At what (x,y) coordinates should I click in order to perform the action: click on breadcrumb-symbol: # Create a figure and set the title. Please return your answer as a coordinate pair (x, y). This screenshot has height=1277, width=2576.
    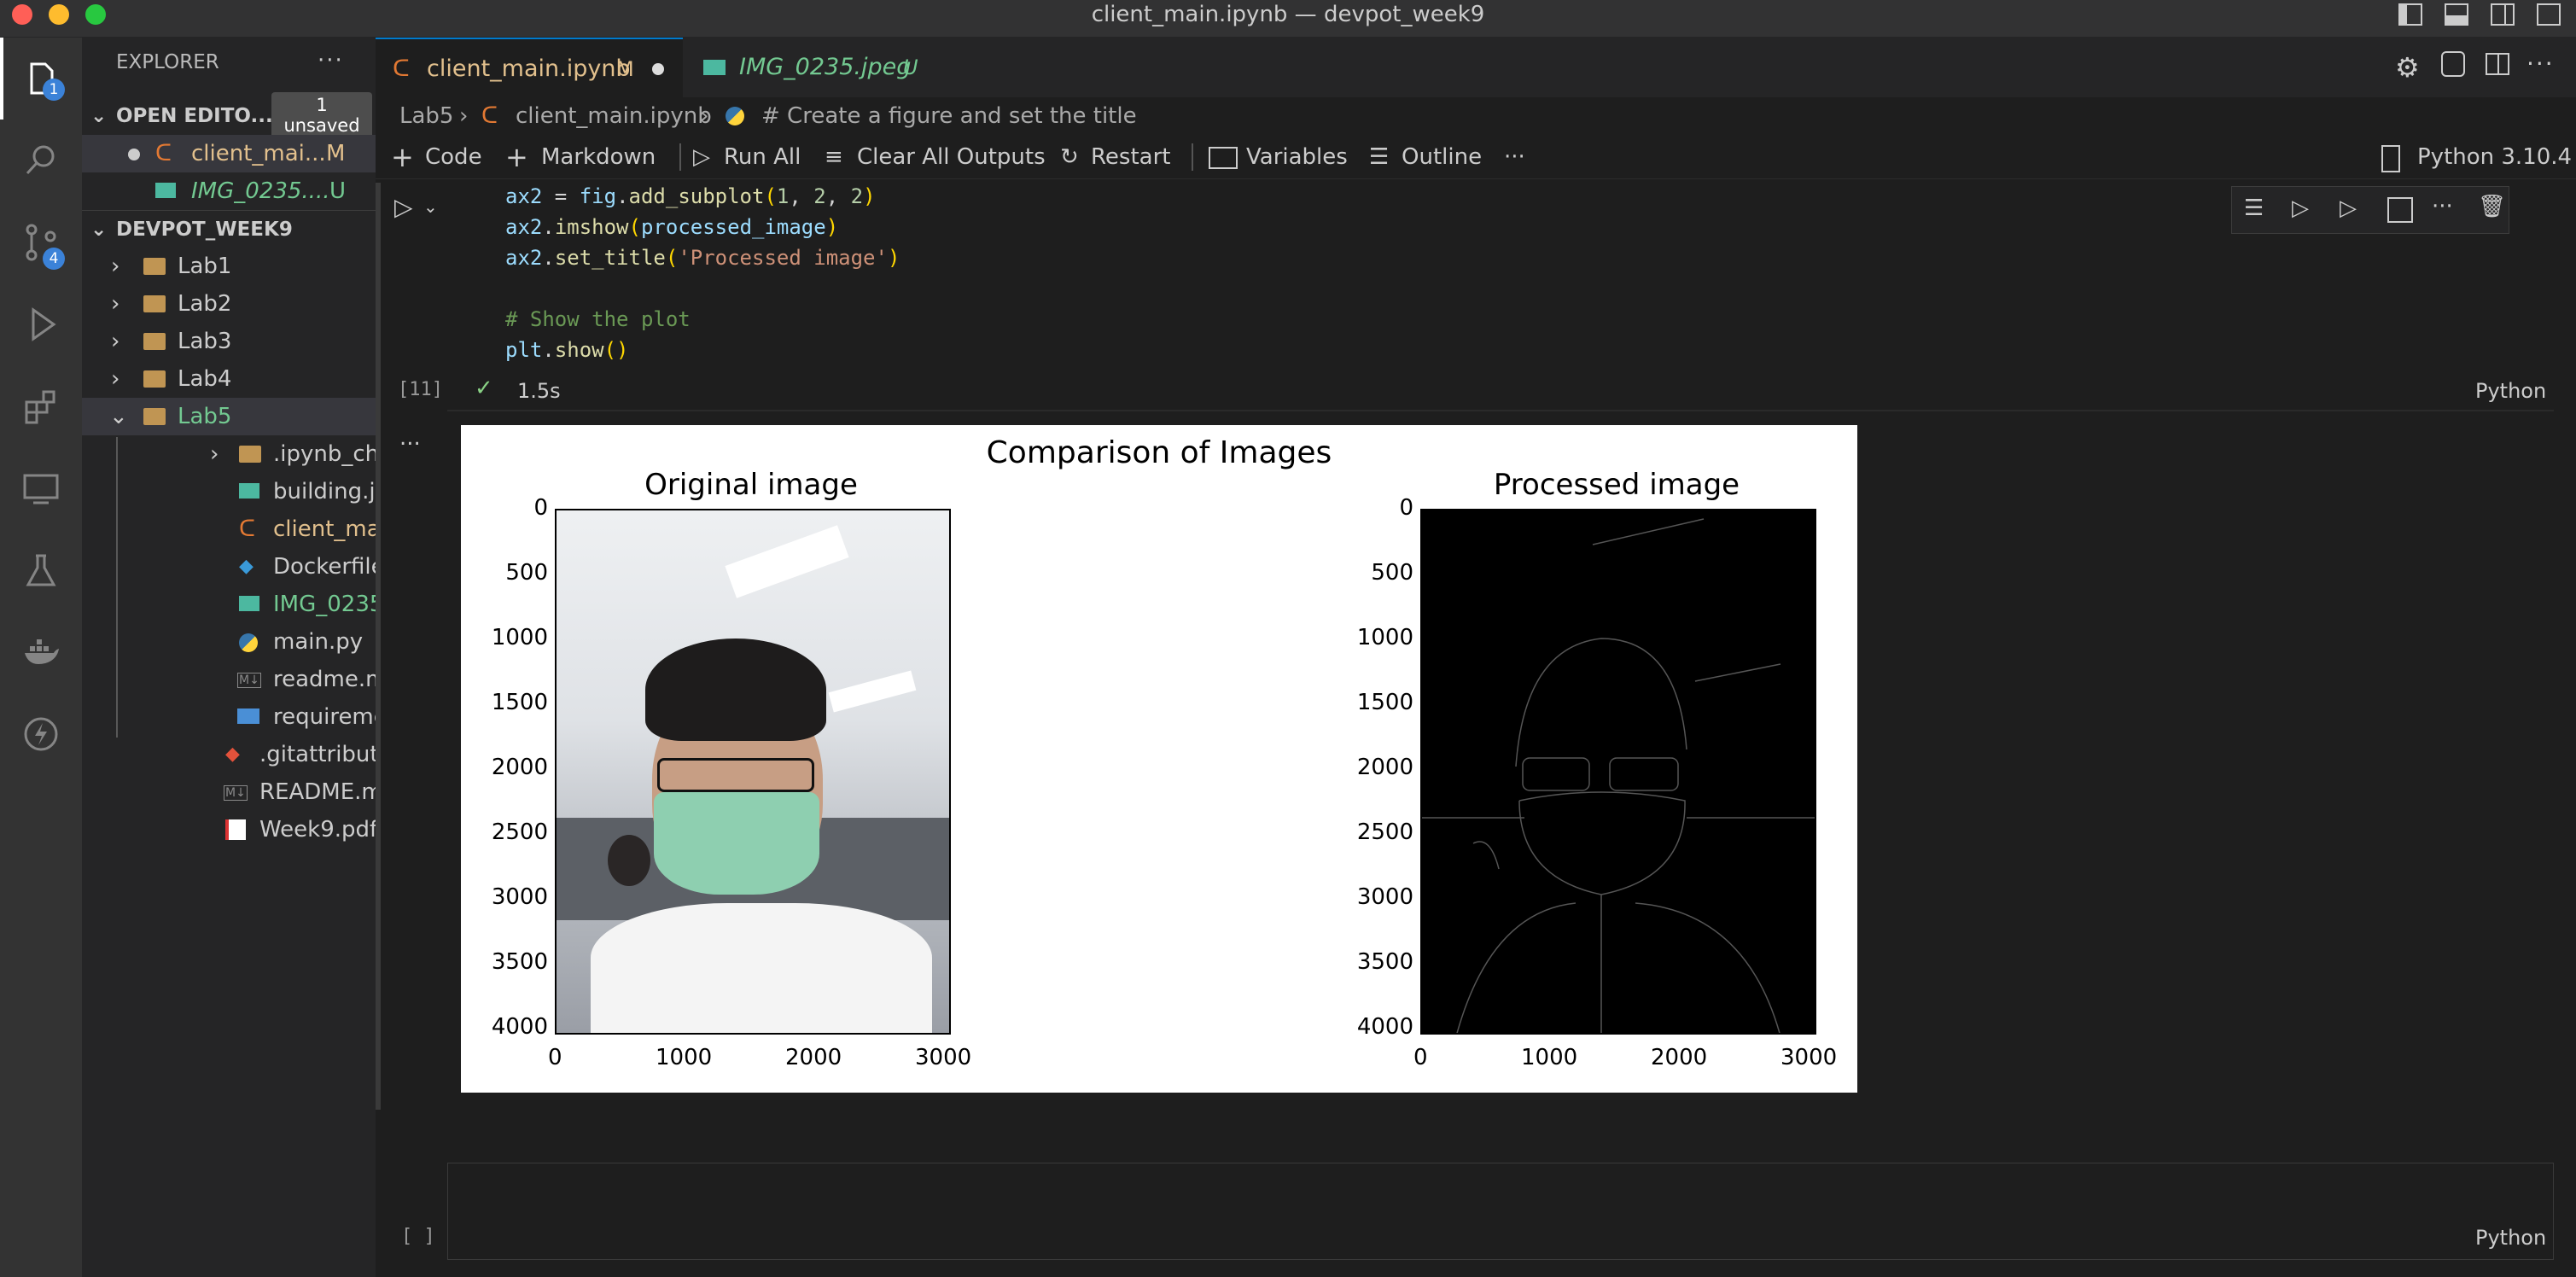
    Looking at the image, I should click on (949, 116).